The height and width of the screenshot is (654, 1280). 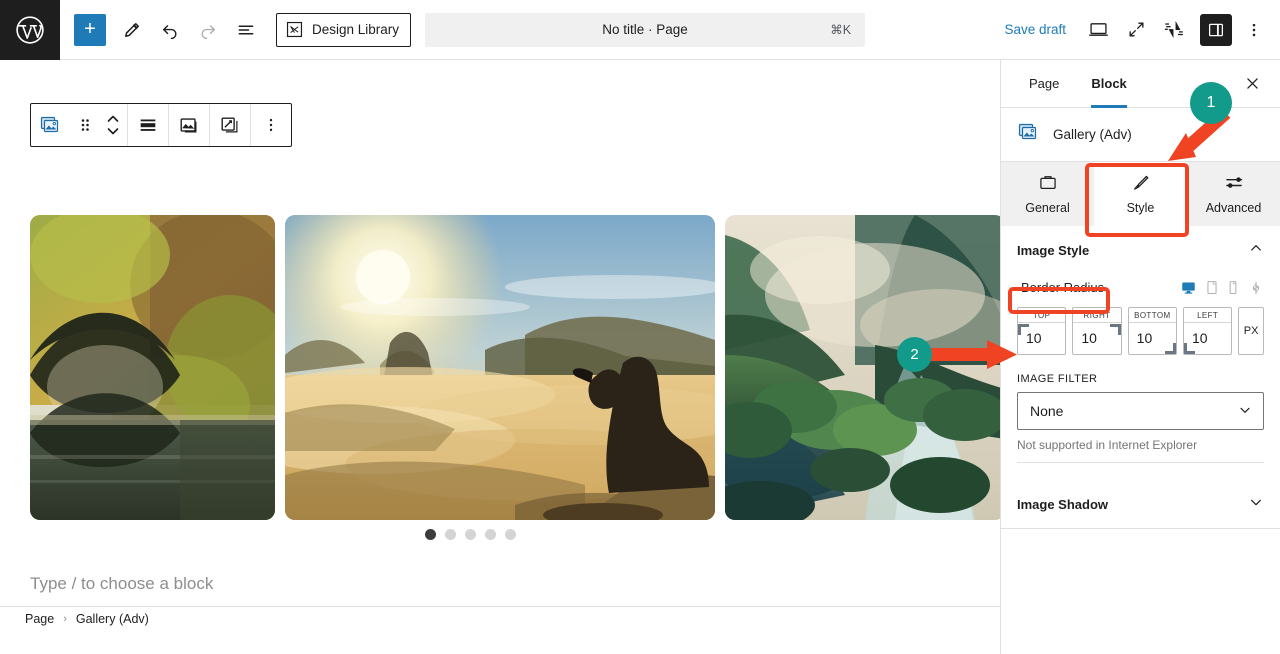 I want to click on jetpack-icon, so click(x=1174, y=30).